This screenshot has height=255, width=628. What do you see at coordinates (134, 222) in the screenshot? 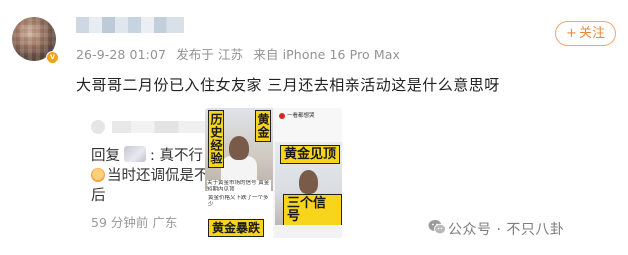
I see `reply-time-location: 59 分钟前 广东` at bounding box center [134, 222].